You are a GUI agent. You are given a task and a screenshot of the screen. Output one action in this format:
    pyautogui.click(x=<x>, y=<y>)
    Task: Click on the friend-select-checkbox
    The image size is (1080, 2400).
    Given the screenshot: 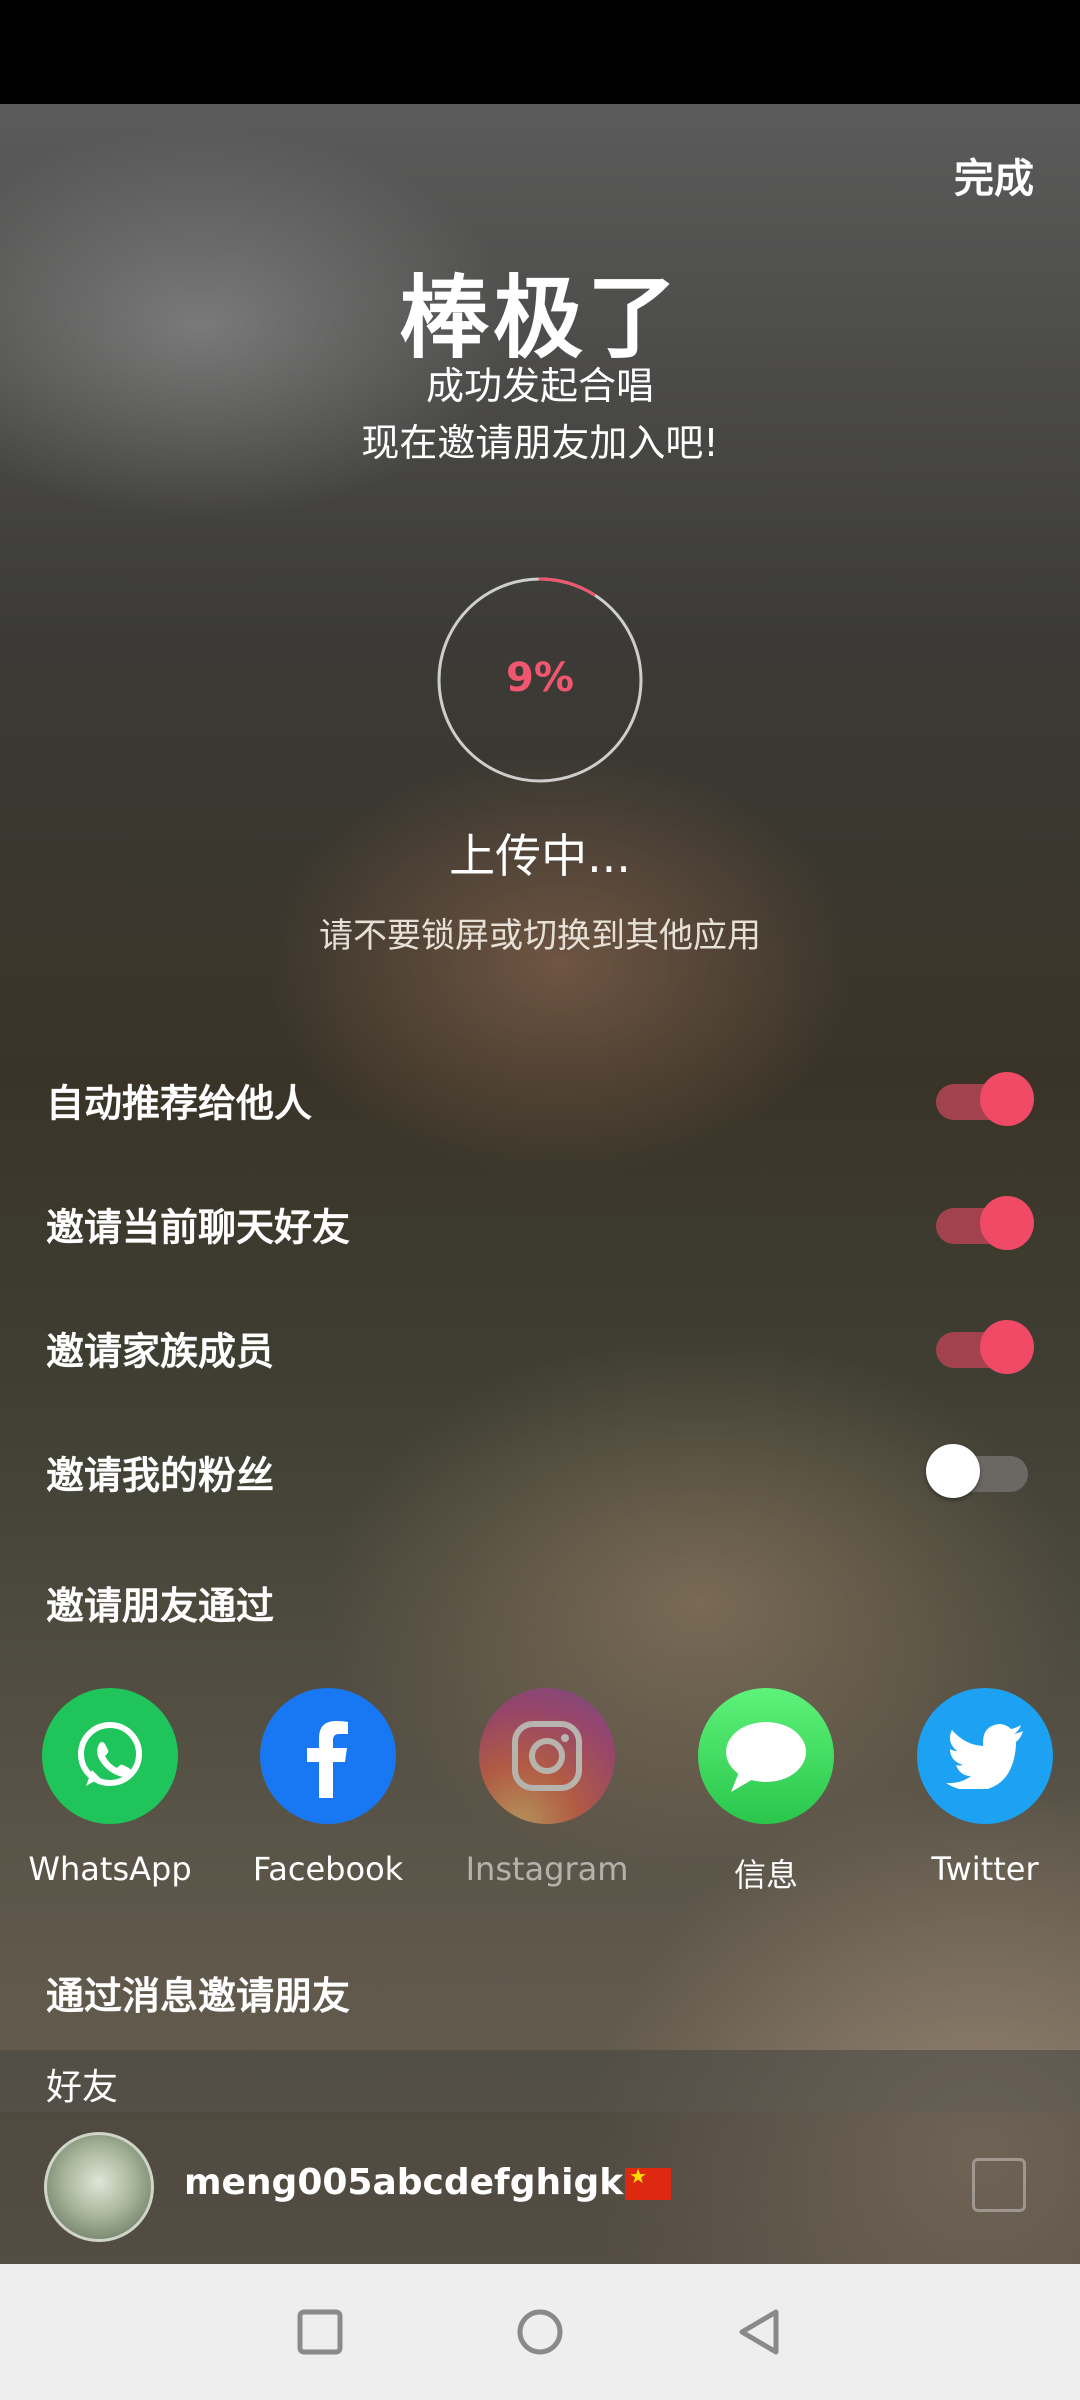 What is the action you would take?
    pyautogui.click(x=999, y=2185)
    